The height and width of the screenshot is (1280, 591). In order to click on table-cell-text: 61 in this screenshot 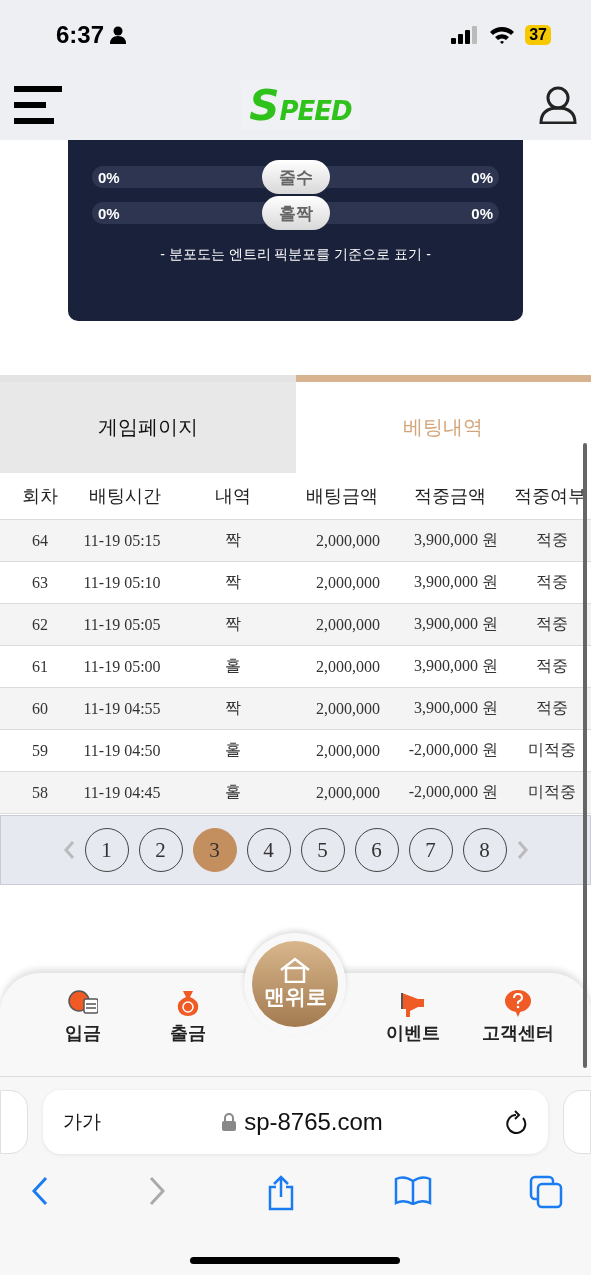, I will do `click(40, 666)`.